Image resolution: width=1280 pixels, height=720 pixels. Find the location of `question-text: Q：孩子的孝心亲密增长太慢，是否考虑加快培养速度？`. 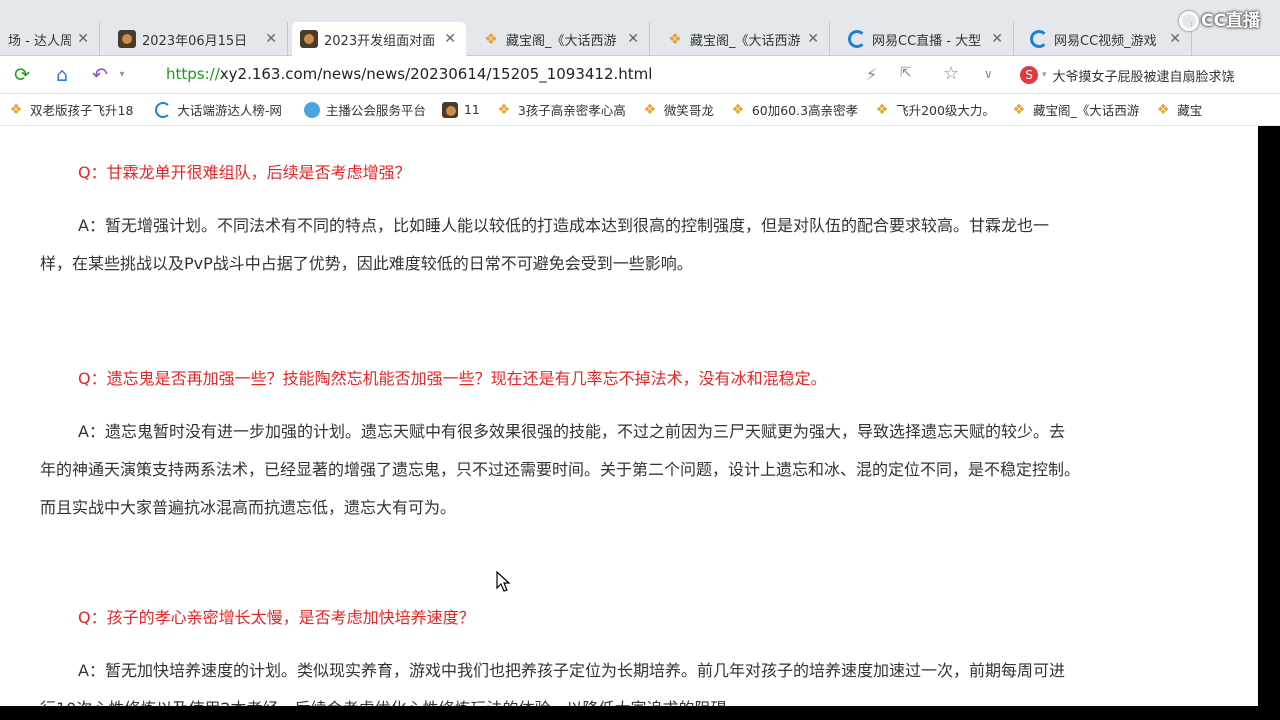

question-text: Q：孩子的孝心亲密增长太慢，是否考虑加快培养速度？ is located at coordinates (276, 617).